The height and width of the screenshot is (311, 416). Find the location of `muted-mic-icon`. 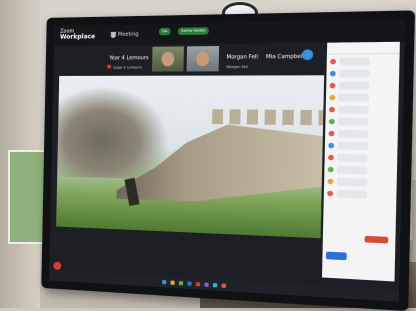

muted-mic-icon is located at coordinates (109, 66).